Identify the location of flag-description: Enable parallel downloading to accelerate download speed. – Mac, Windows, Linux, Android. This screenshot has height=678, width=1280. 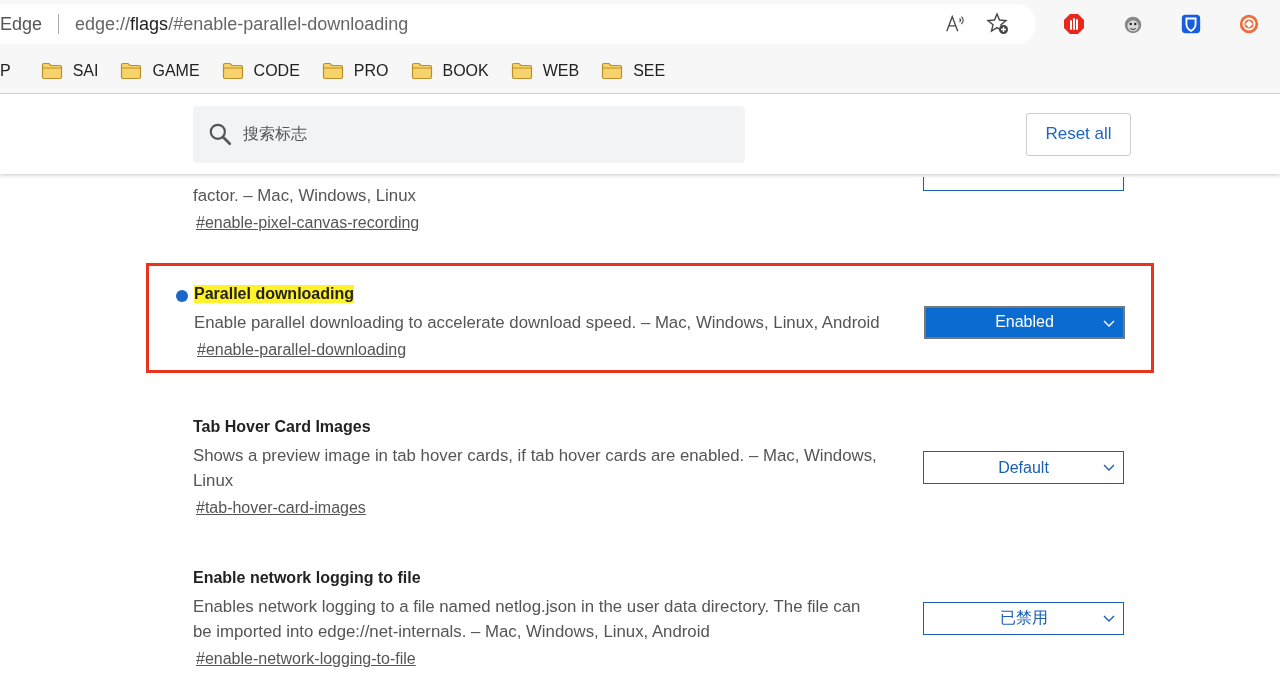
(537, 323).